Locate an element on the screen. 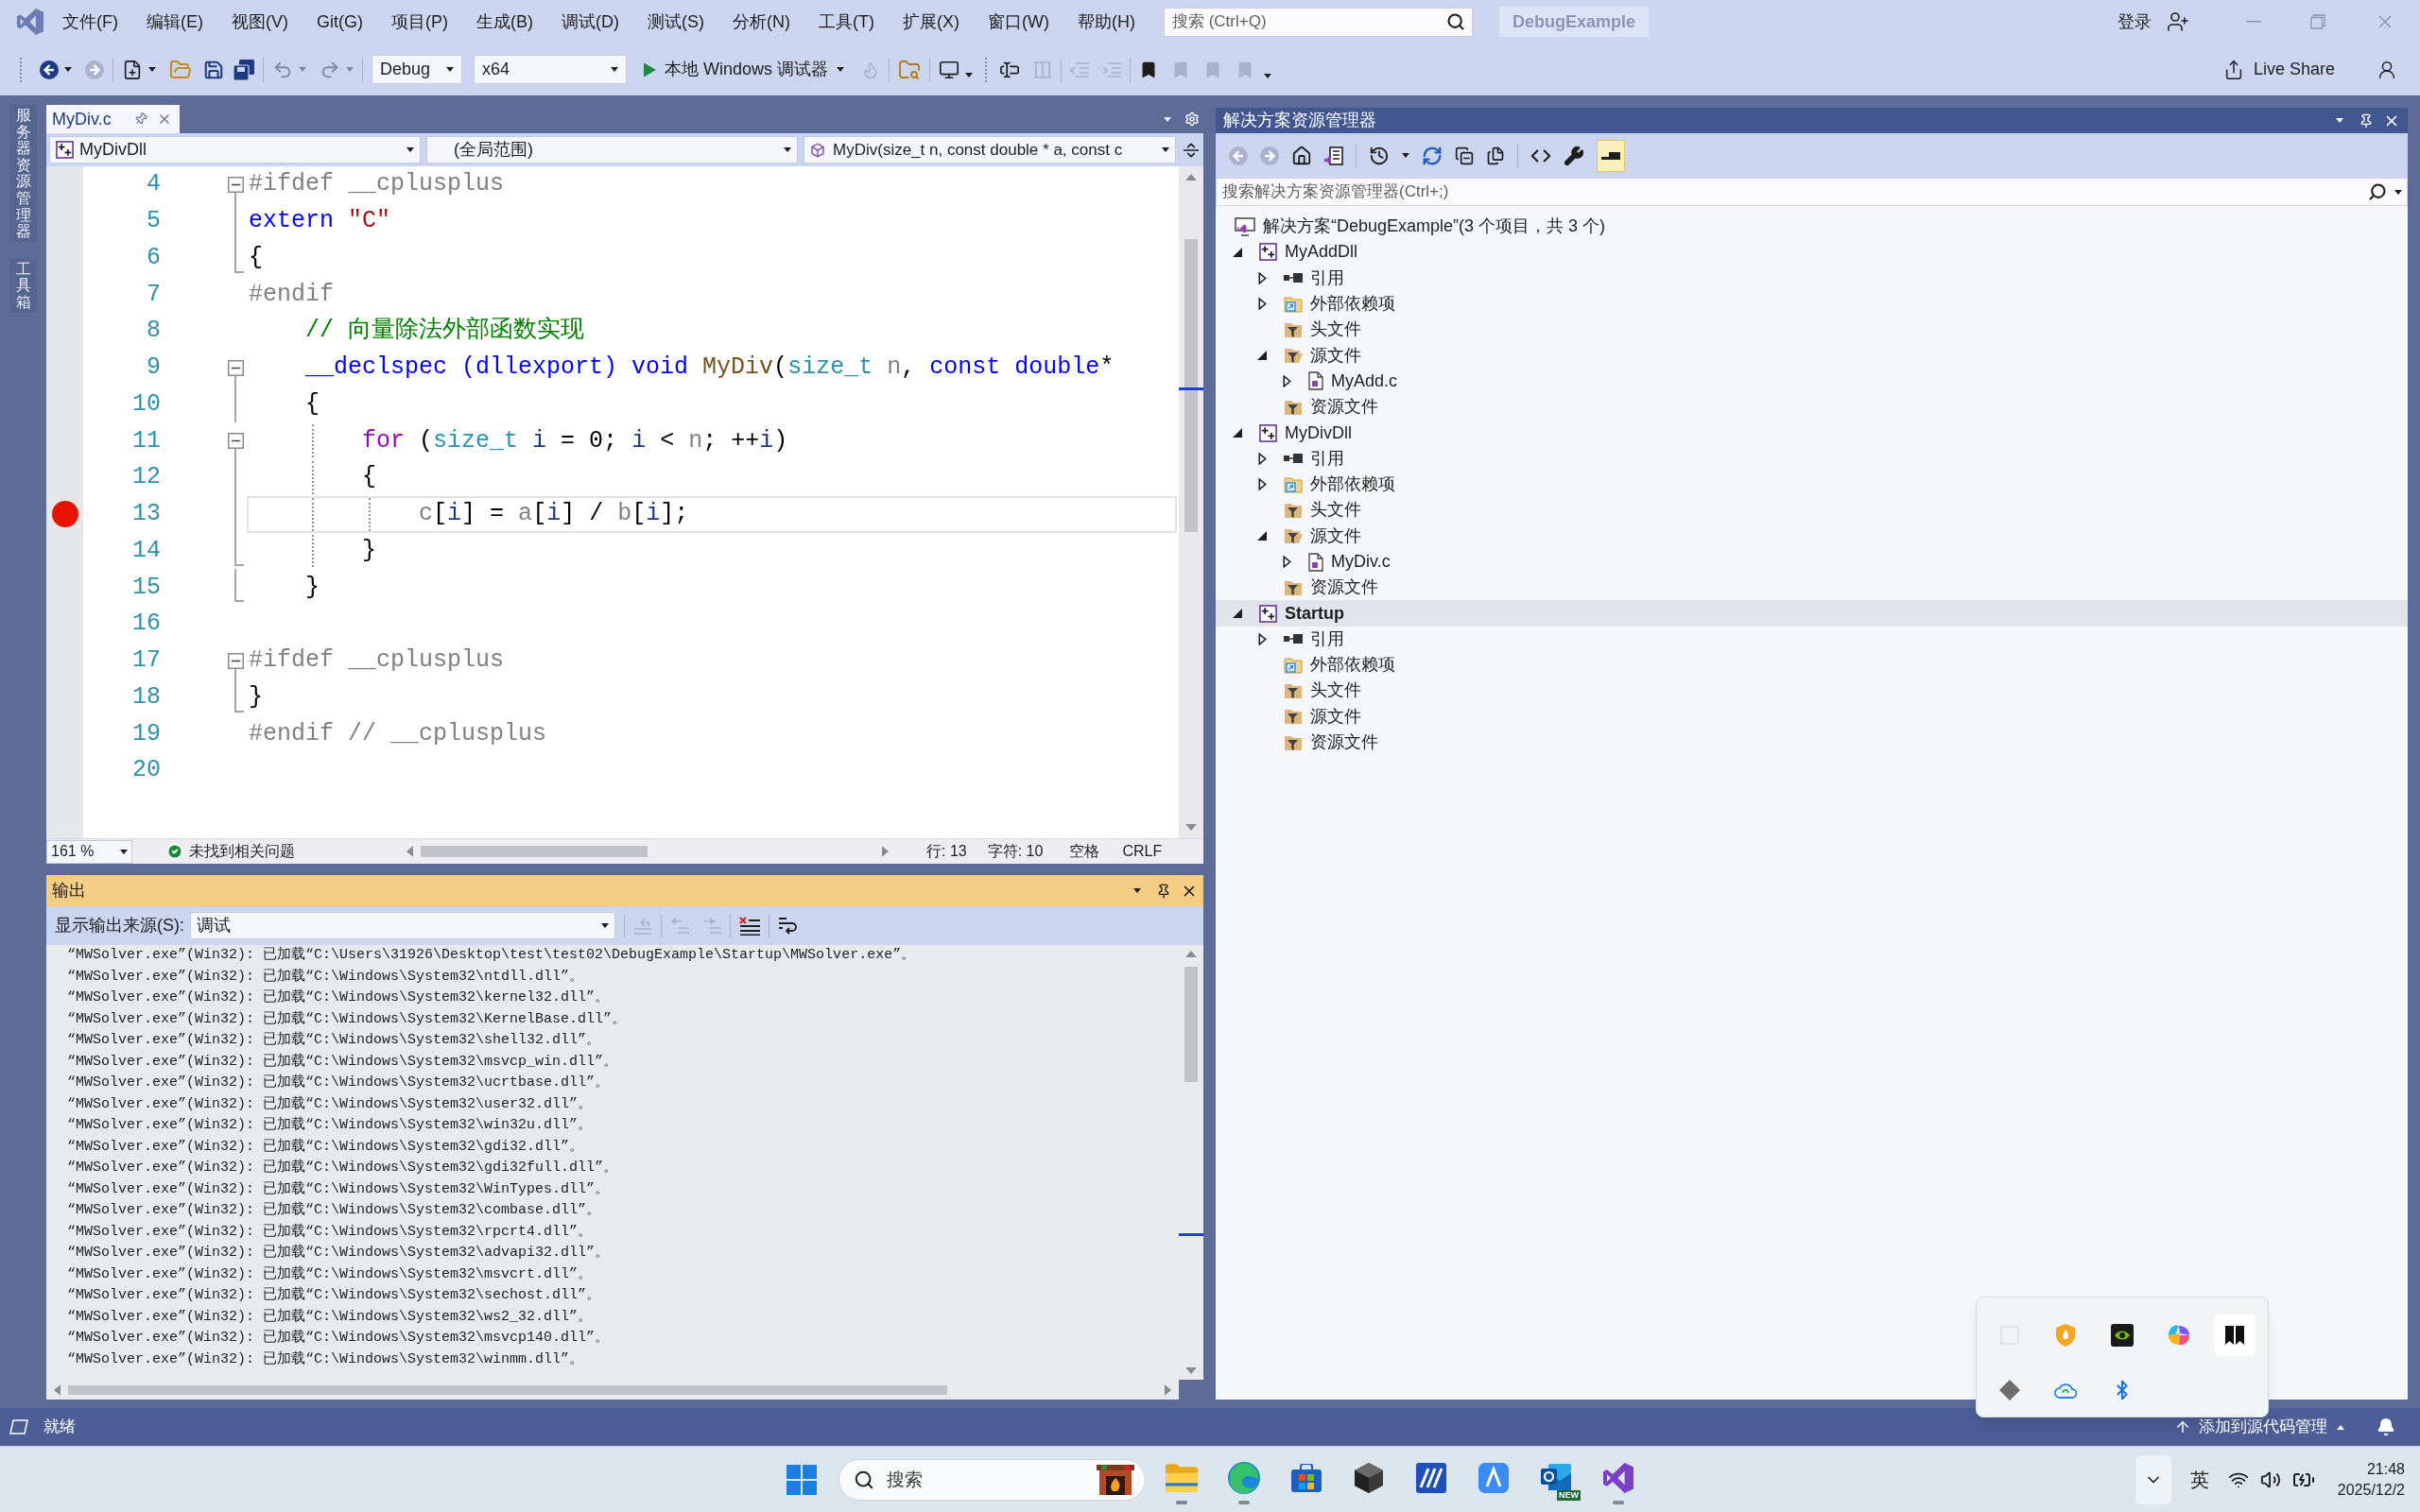 The image size is (2420, 1512). configuration-dropdown: Debug is located at coordinates (417, 69).